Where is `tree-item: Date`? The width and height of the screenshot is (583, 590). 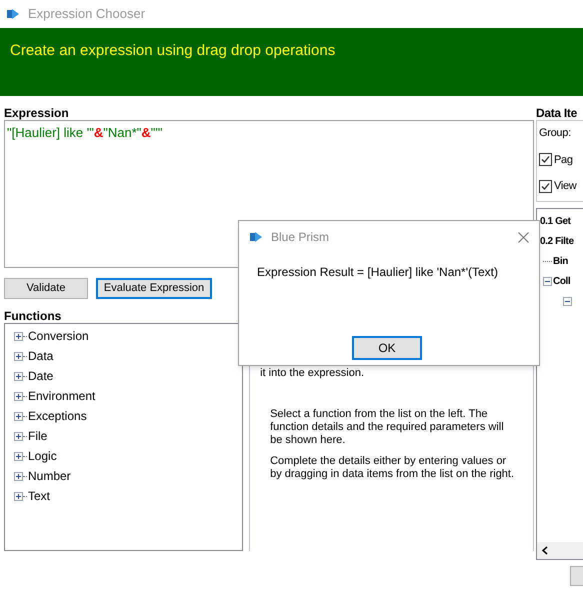
tree-item: Date is located at coordinates (41, 376).